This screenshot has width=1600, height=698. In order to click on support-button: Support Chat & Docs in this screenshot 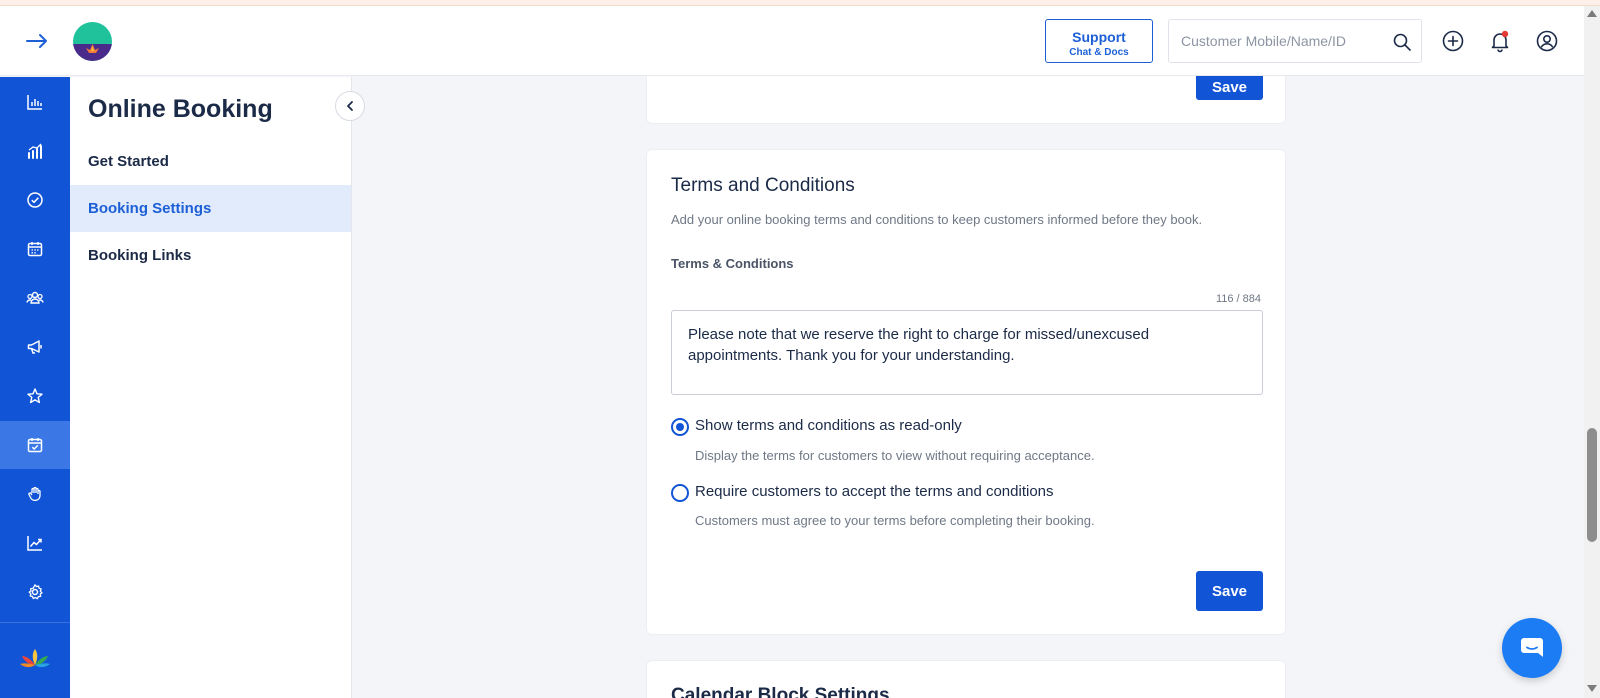, I will do `click(1099, 41)`.